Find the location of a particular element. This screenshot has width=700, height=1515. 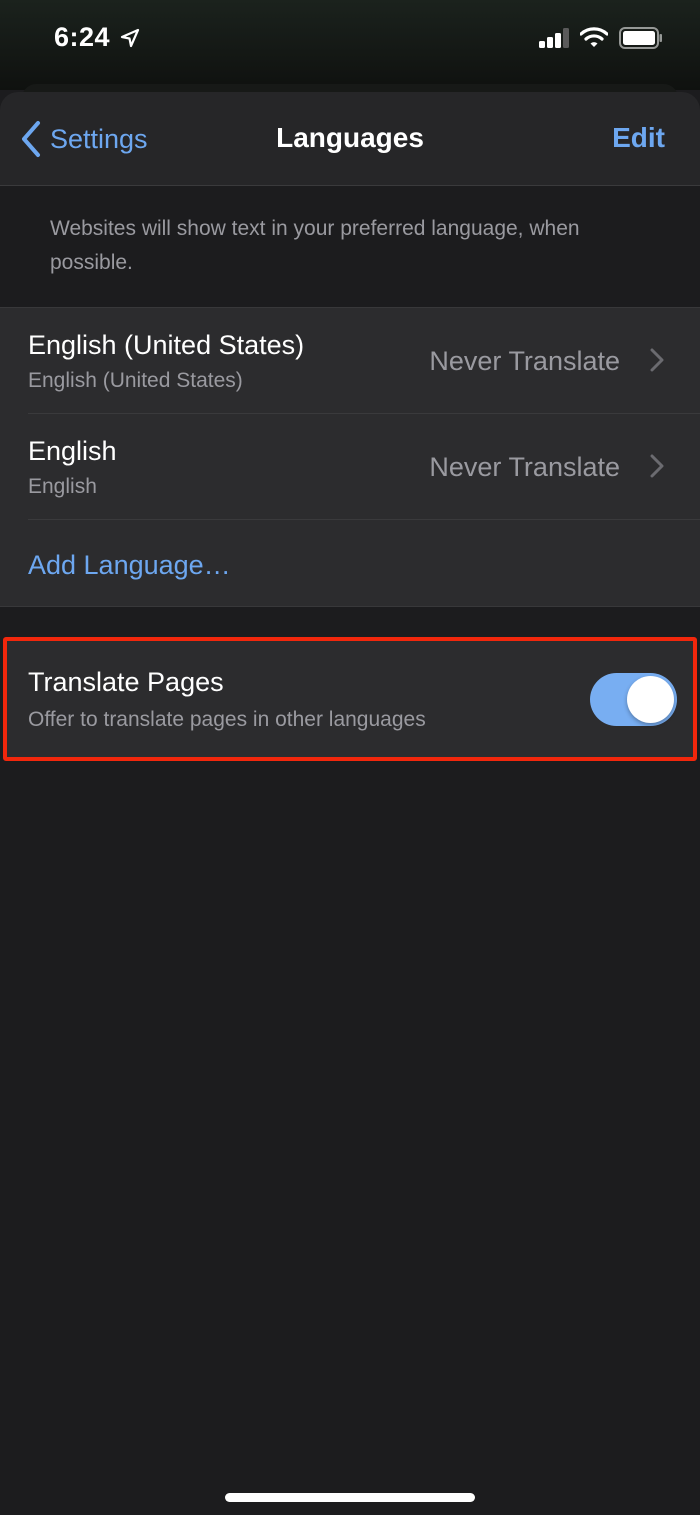

highlight-annotation is located at coordinates (350, 699).